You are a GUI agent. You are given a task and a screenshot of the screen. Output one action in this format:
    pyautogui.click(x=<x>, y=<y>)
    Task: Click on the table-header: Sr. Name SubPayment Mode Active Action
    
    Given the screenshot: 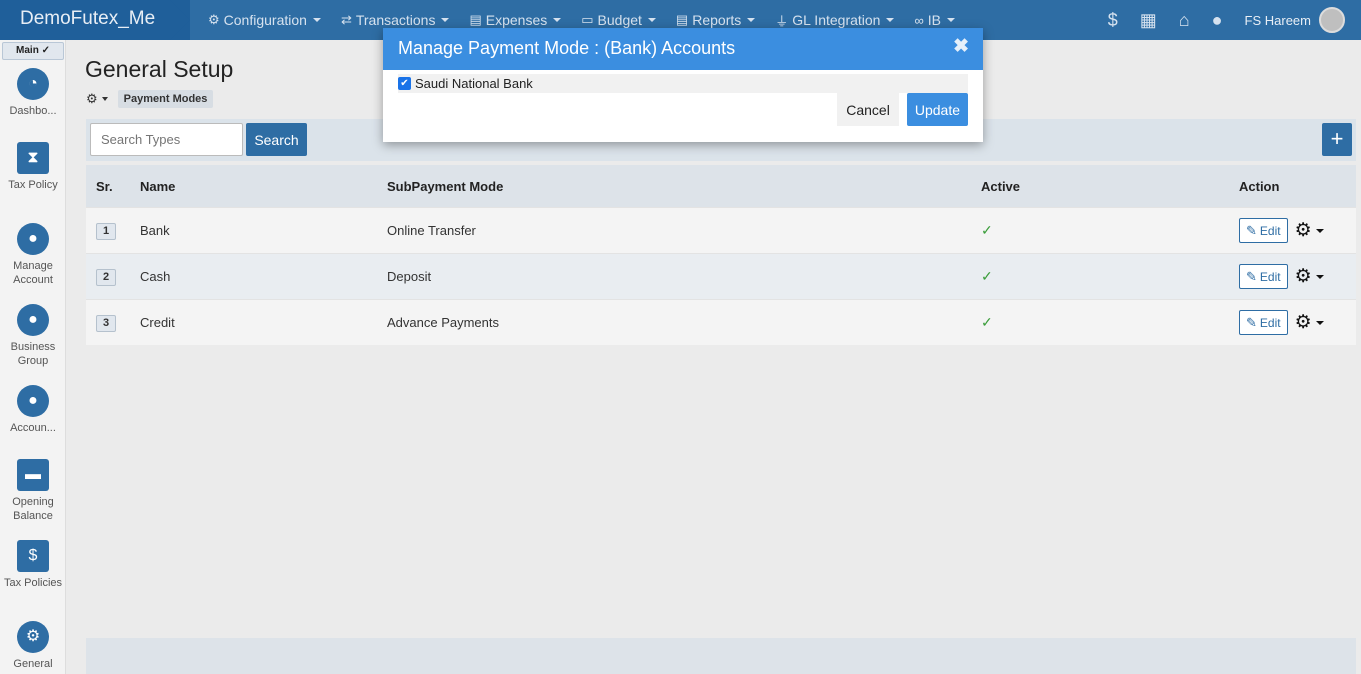 What is the action you would take?
    pyautogui.click(x=721, y=186)
    